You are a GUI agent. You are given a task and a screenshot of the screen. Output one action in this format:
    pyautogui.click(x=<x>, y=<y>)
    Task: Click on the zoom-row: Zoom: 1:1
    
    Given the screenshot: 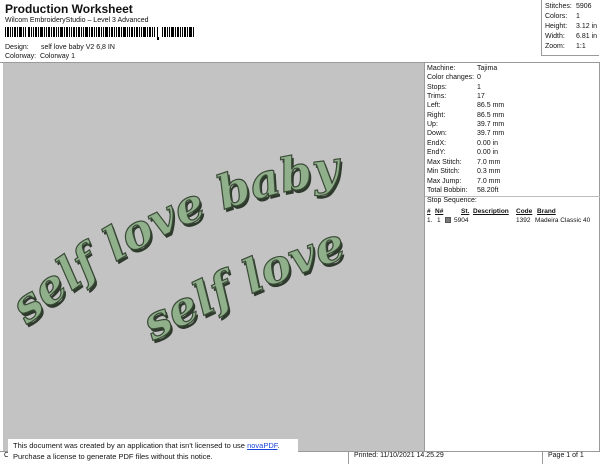 What is the action you would take?
    pyautogui.click(x=572, y=47)
    